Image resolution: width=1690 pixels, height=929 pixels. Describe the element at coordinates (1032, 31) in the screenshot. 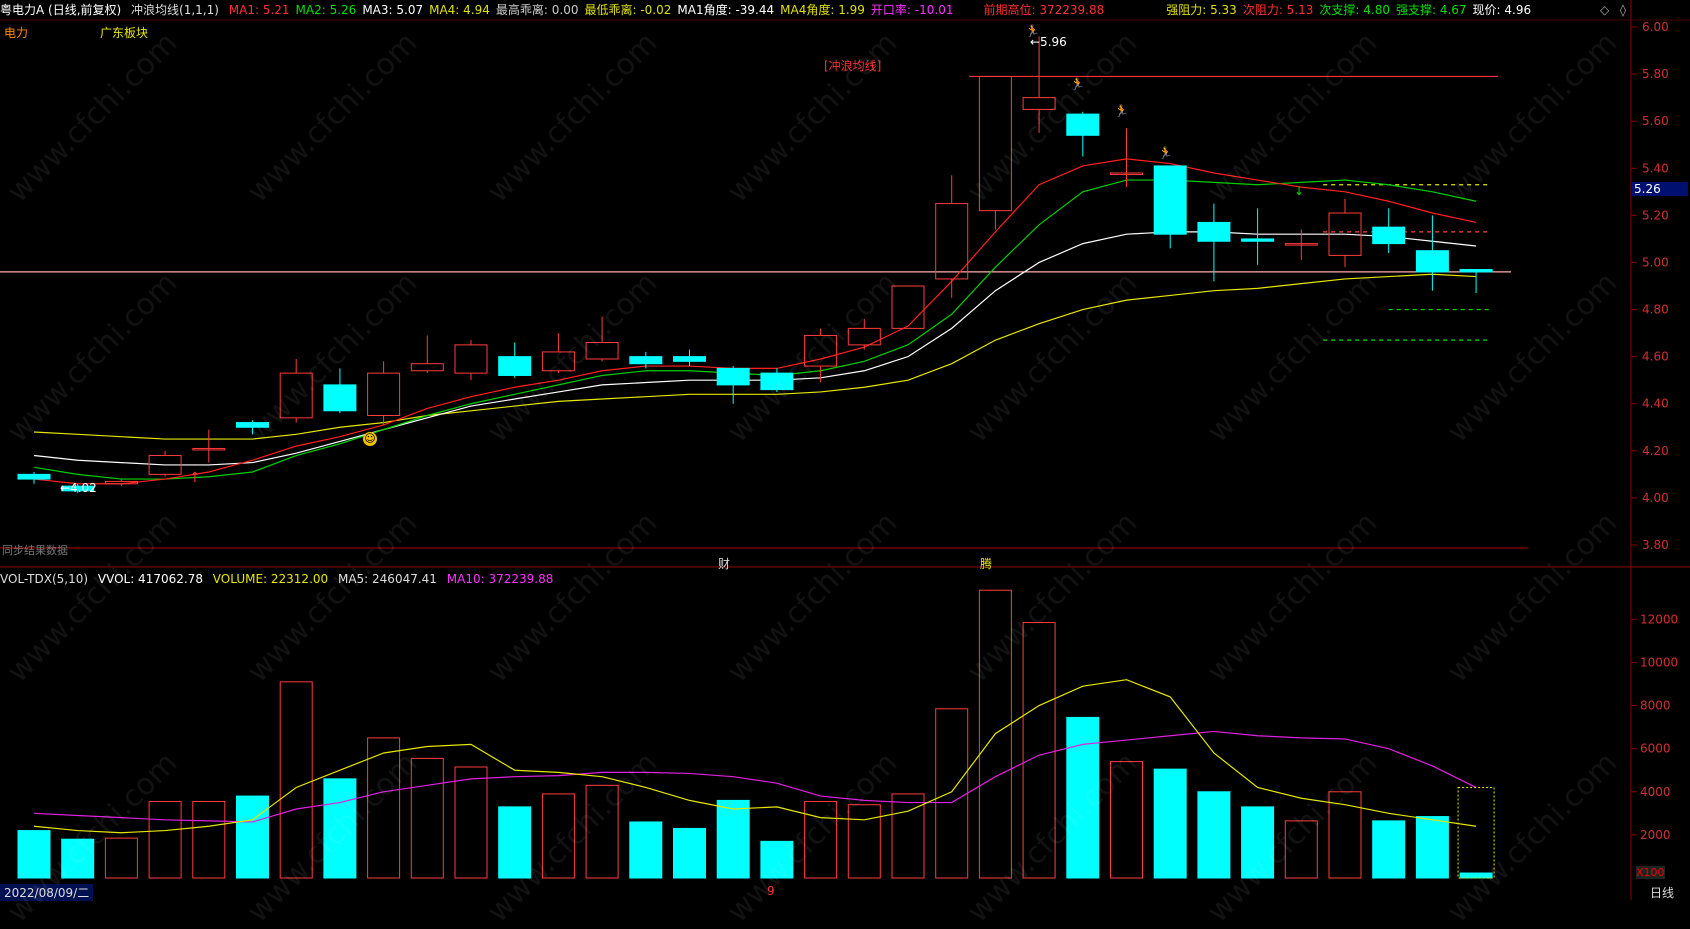

I see `runner-icon-1: 🏃` at that location.